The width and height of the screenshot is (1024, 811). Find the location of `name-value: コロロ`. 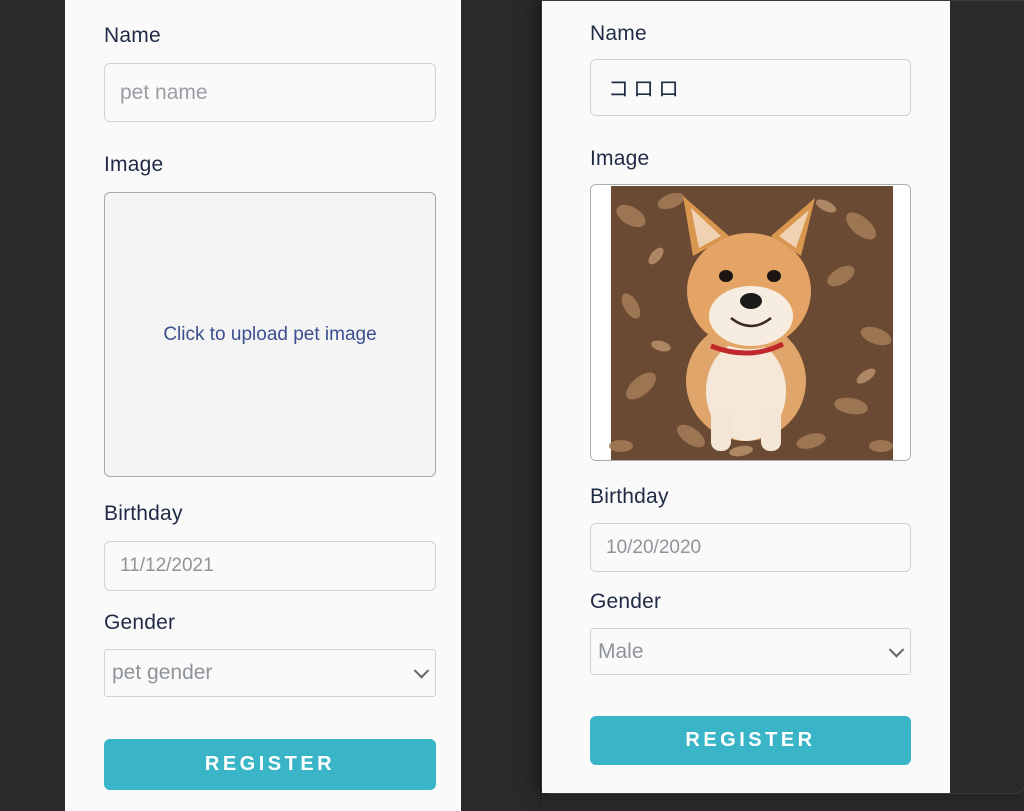

name-value: コロロ is located at coordinates (645, 89).